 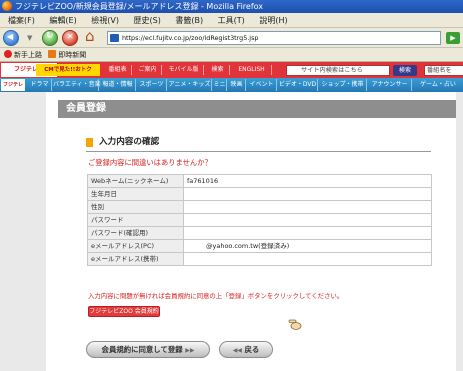 I want to click on field-label-webname: Webネーム(ニックネーム), so click(x=135, y=181).